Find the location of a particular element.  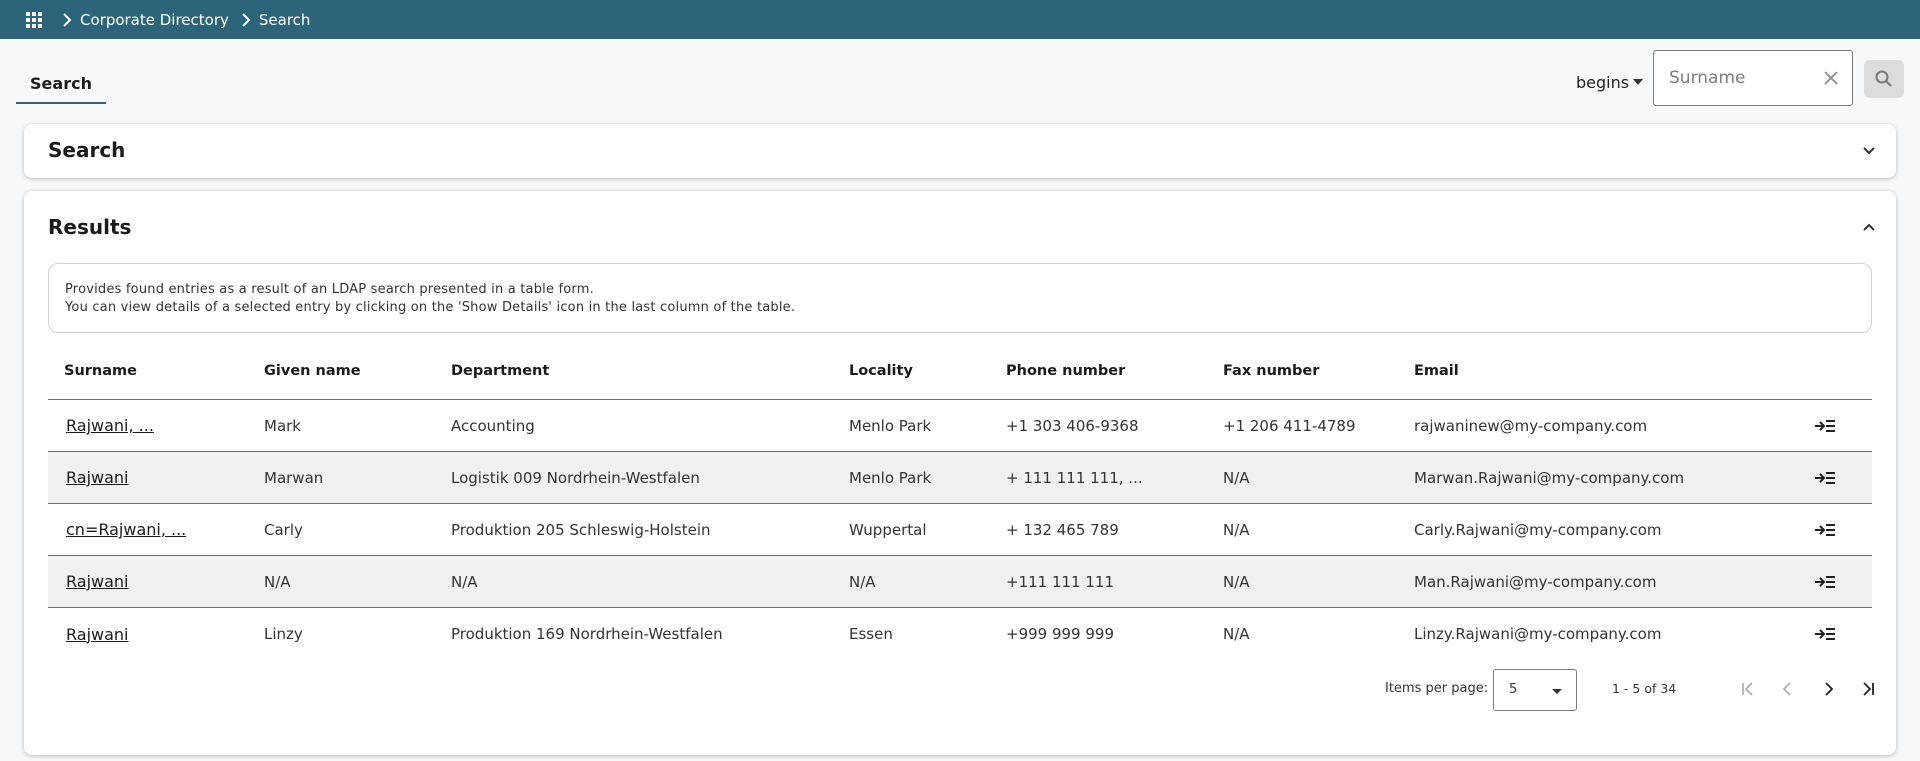

email-cell: Man.Rajwani@my-company.com is located at coordinates (1535, 581).